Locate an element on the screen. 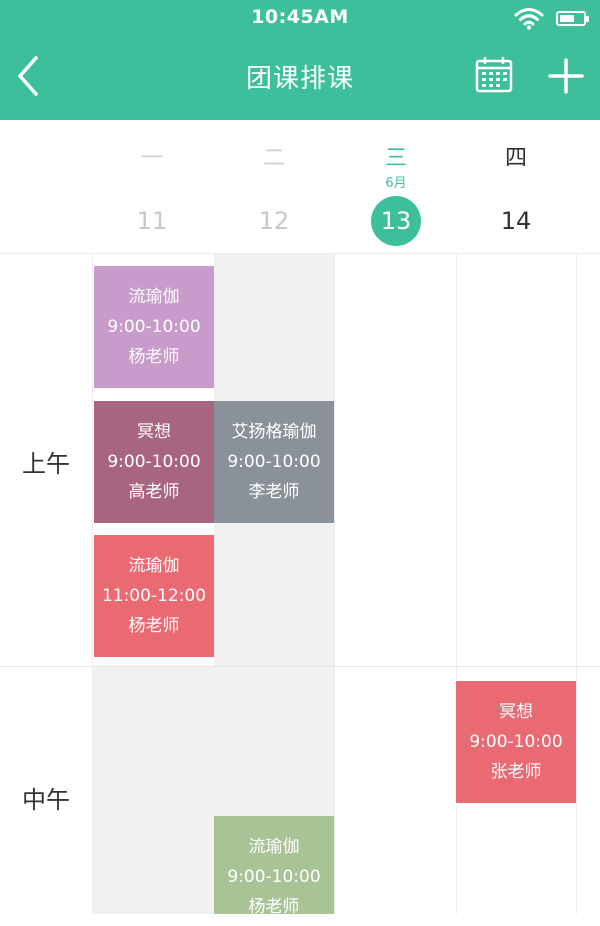 The image size is (600, 926). month-label: 6月 is located at coordinates (396, 183).